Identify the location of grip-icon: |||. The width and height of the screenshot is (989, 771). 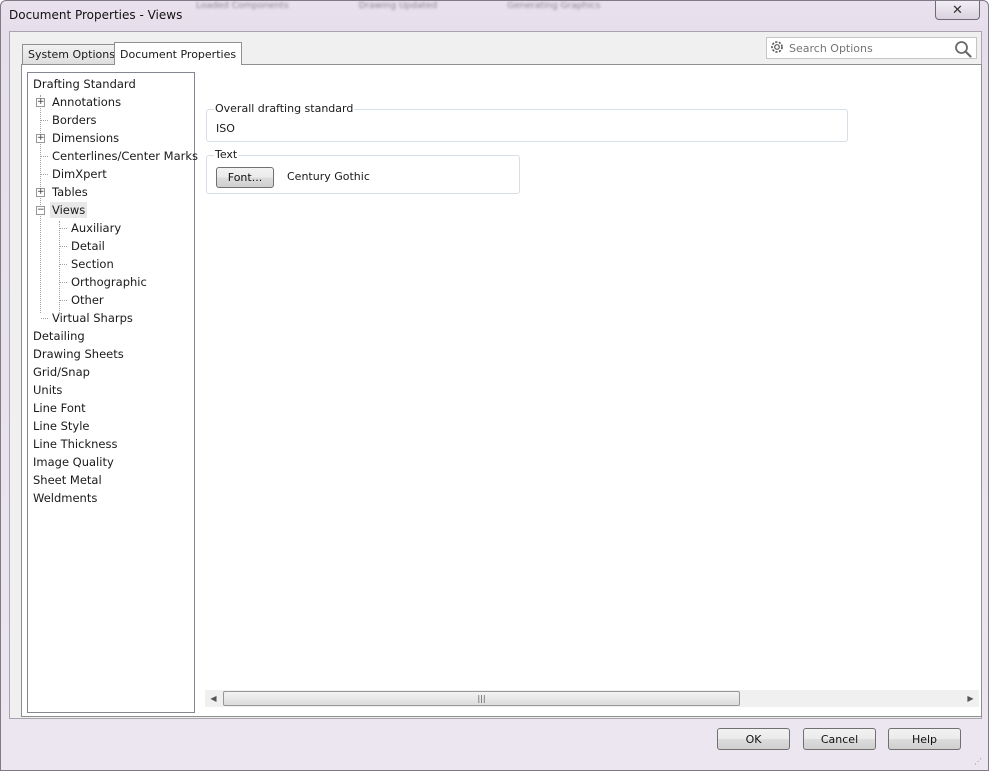
(481, 698).